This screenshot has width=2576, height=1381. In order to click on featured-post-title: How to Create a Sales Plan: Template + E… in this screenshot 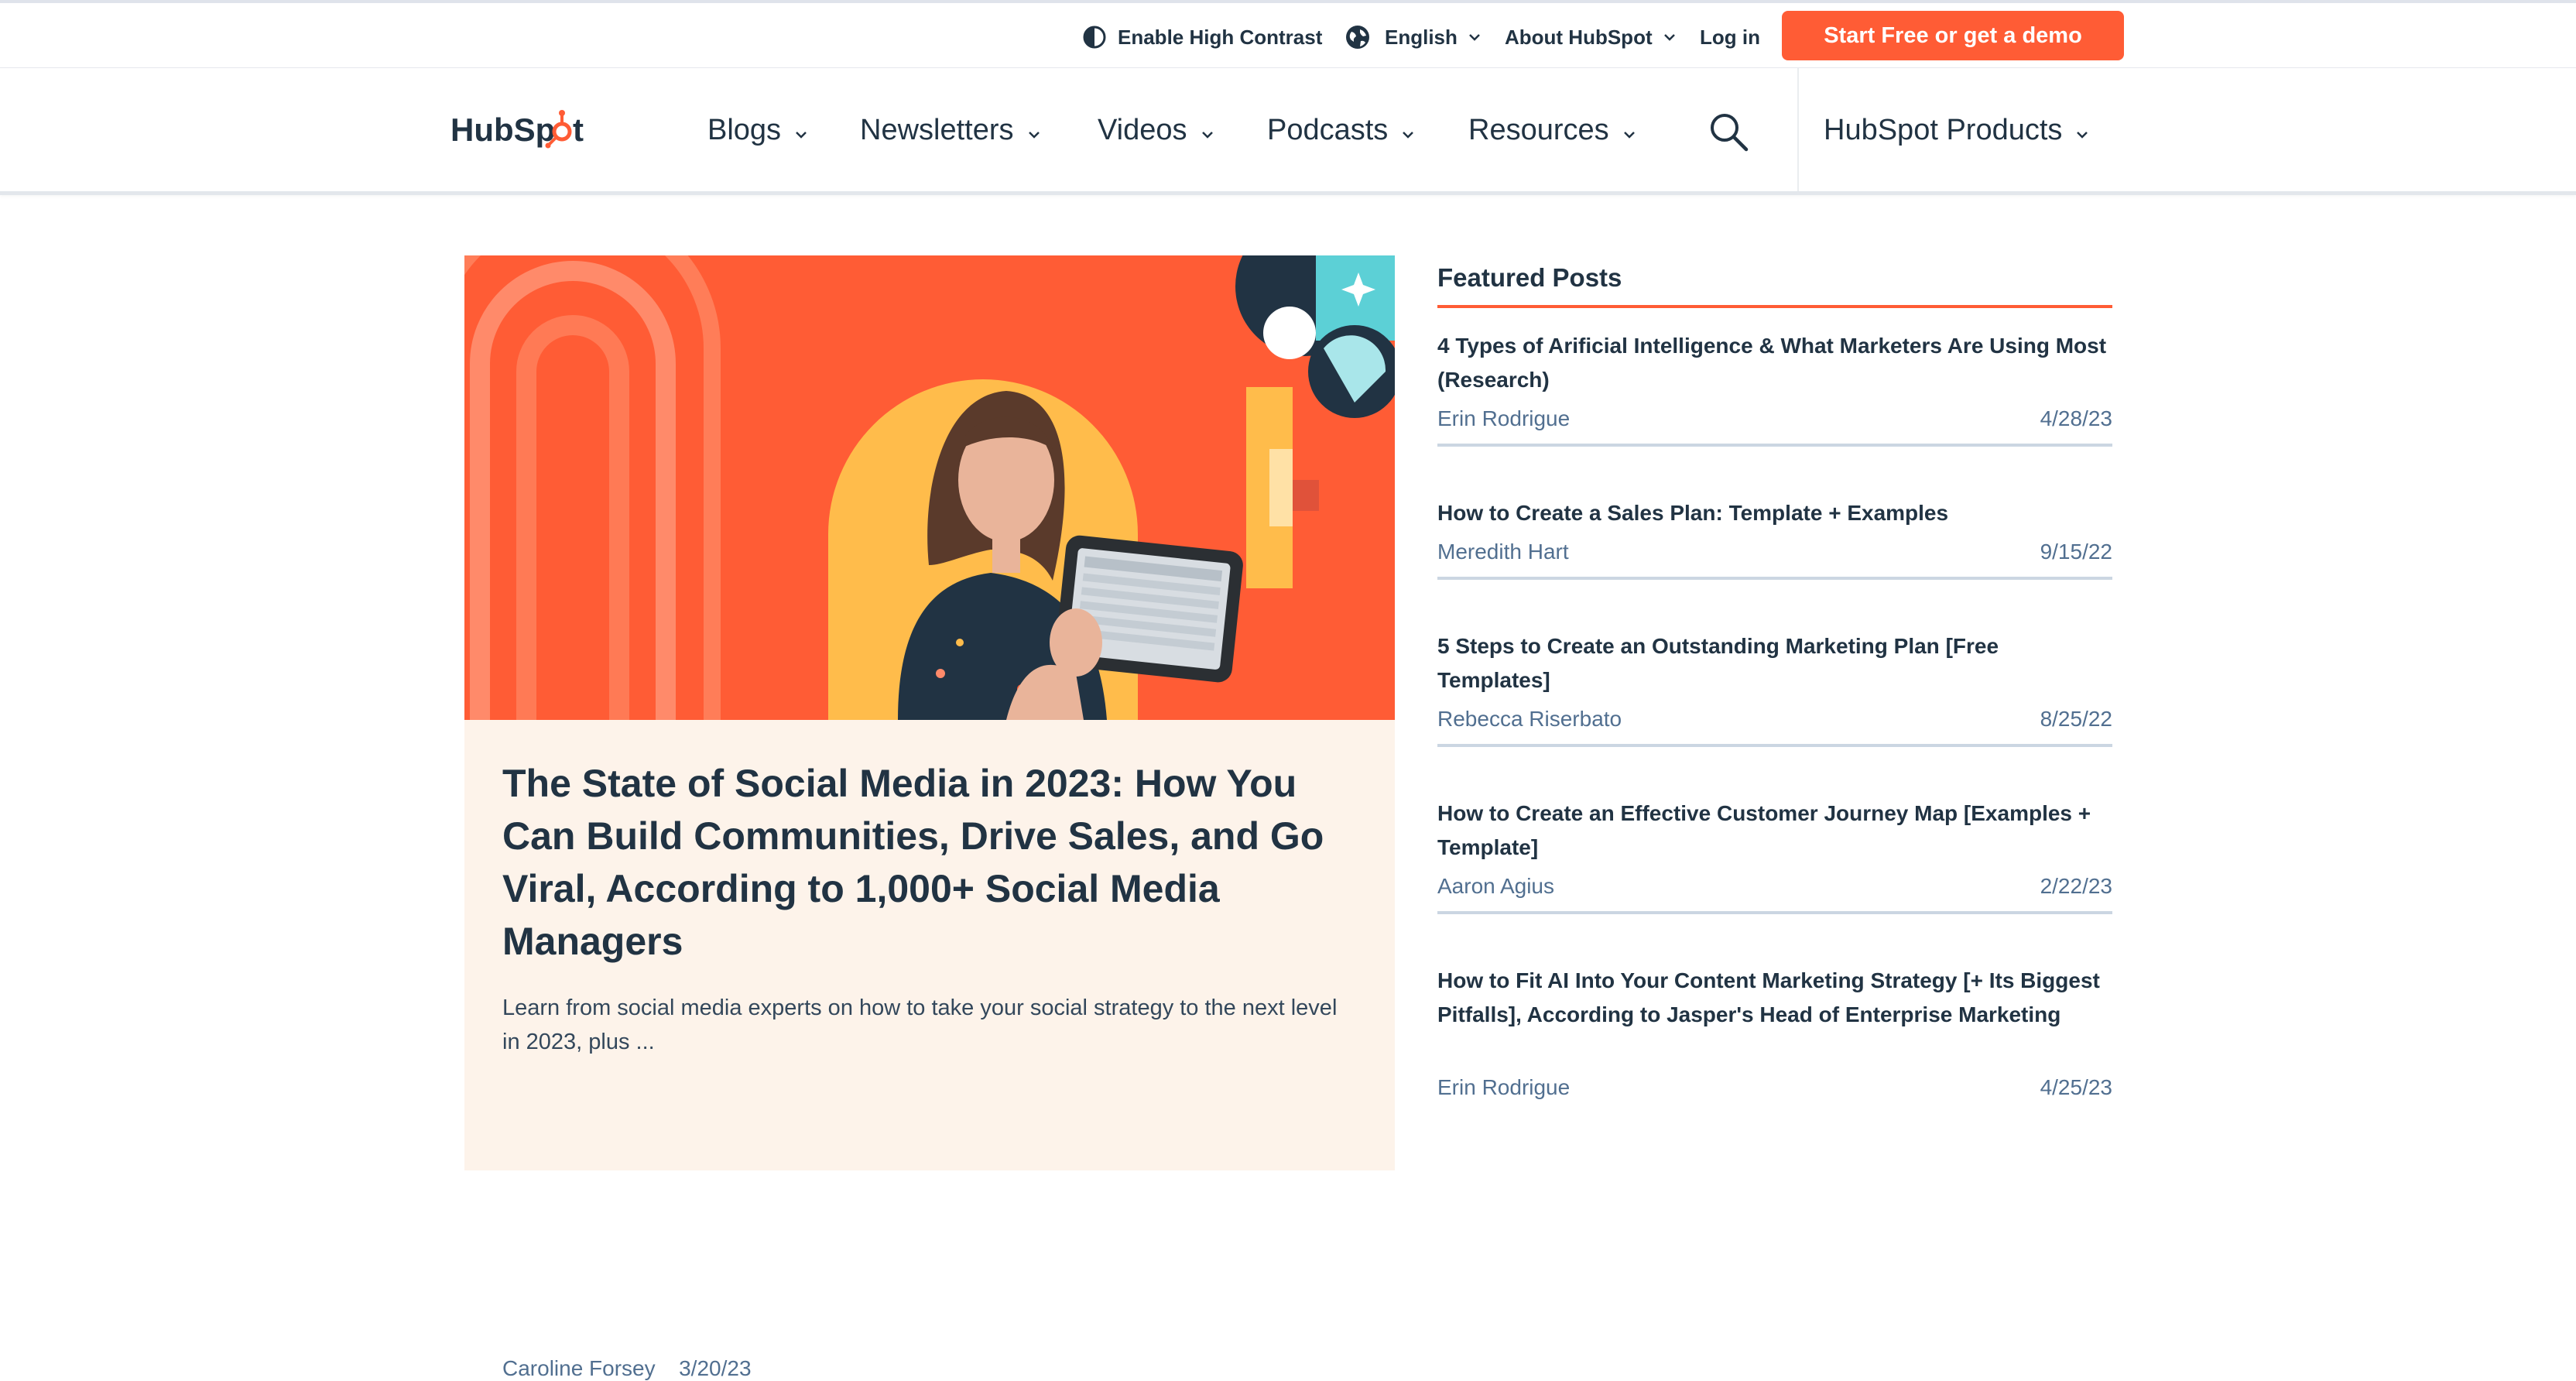, I will do `click(1775, 513)`.